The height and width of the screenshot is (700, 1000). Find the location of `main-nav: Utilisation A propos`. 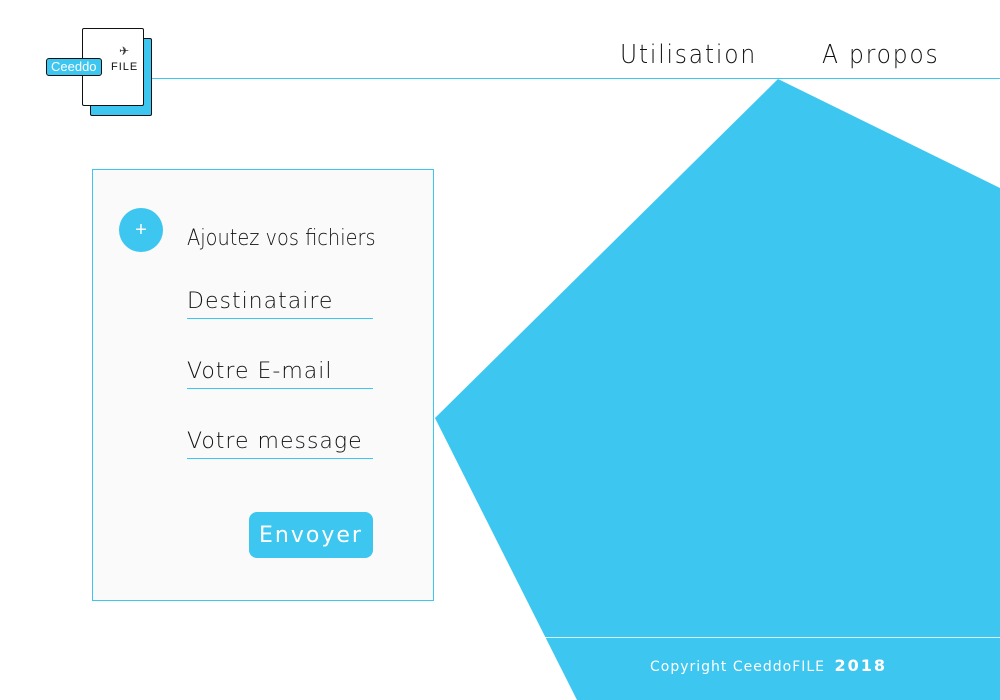

main-nav: Utilisation A propos is located at coordinates (786, 55).